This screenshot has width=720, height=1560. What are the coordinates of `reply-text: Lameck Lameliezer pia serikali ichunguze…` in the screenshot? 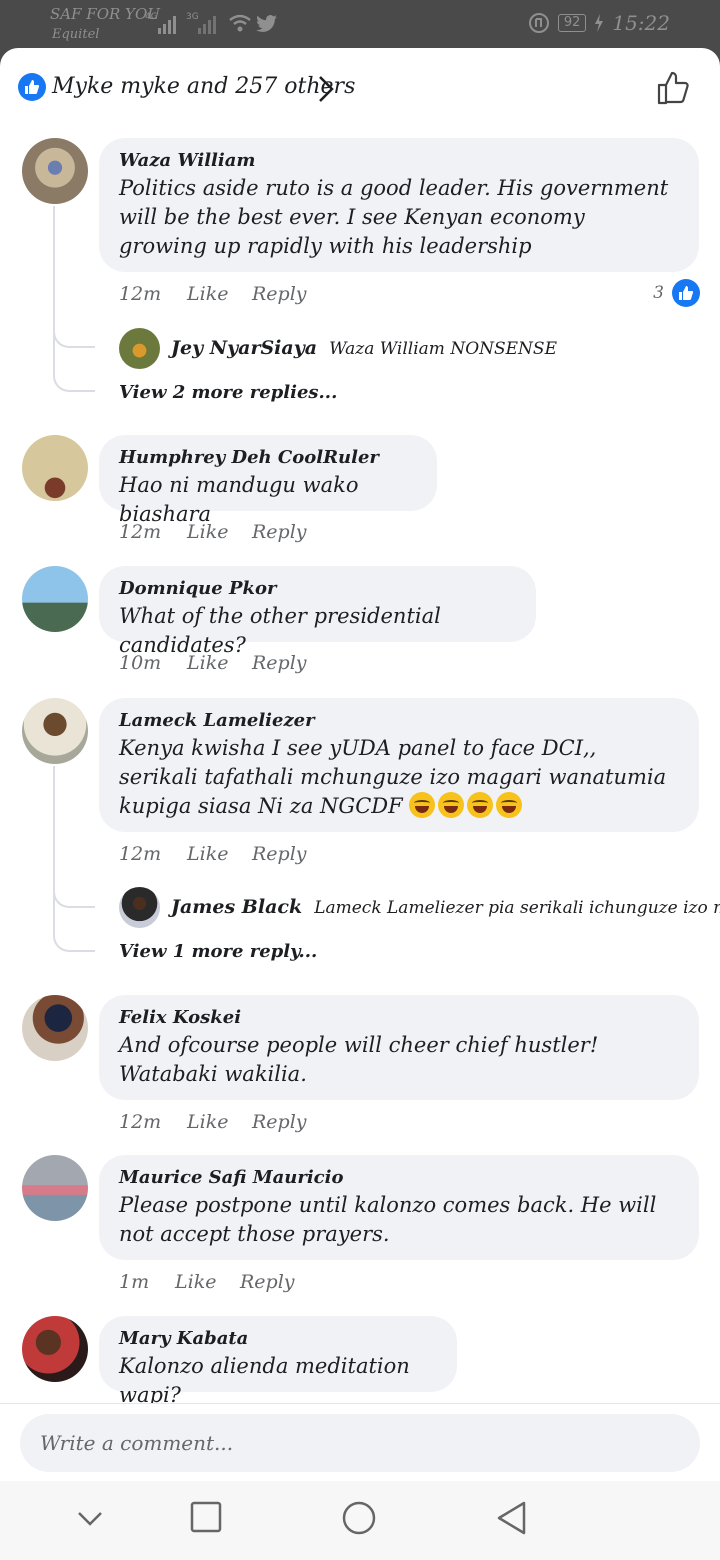 It's located at (517, 908).